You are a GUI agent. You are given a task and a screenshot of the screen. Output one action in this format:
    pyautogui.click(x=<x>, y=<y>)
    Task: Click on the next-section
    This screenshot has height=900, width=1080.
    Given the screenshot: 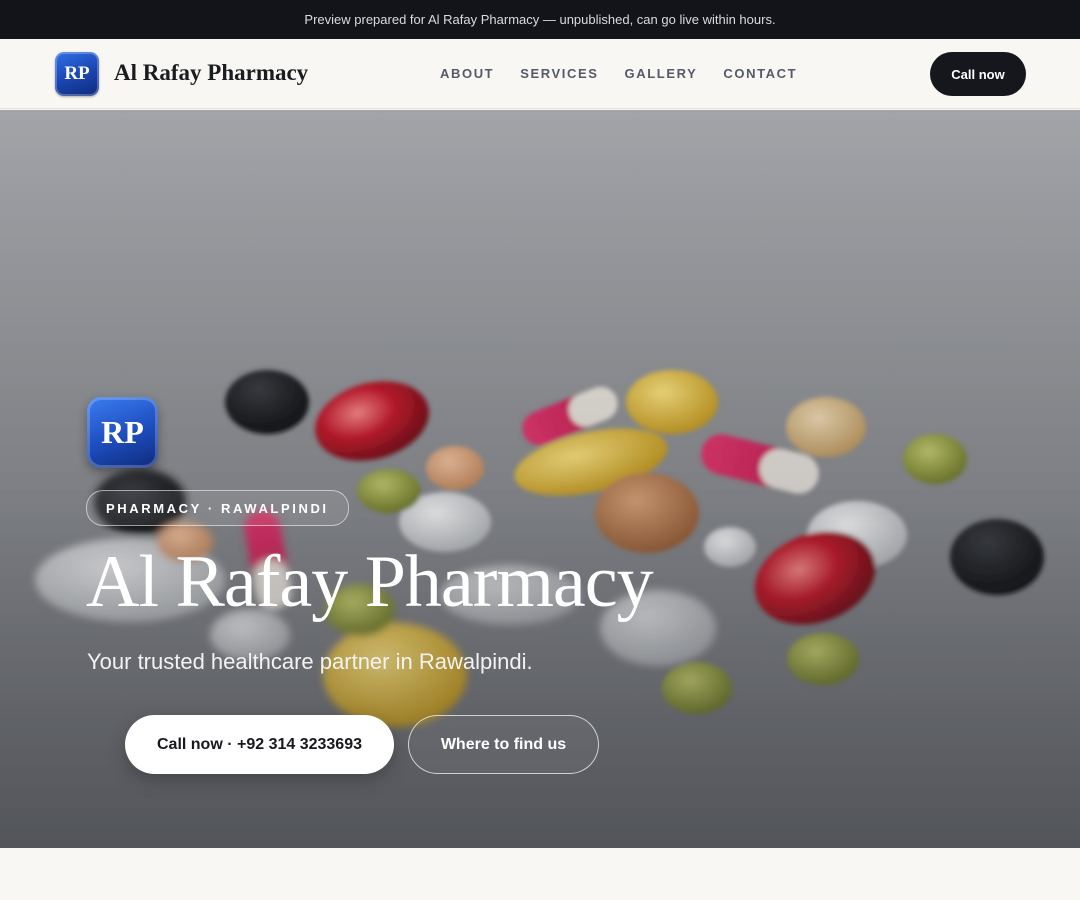 What is the action you would take?
    pyautogui.click(x=540, y=874)
    